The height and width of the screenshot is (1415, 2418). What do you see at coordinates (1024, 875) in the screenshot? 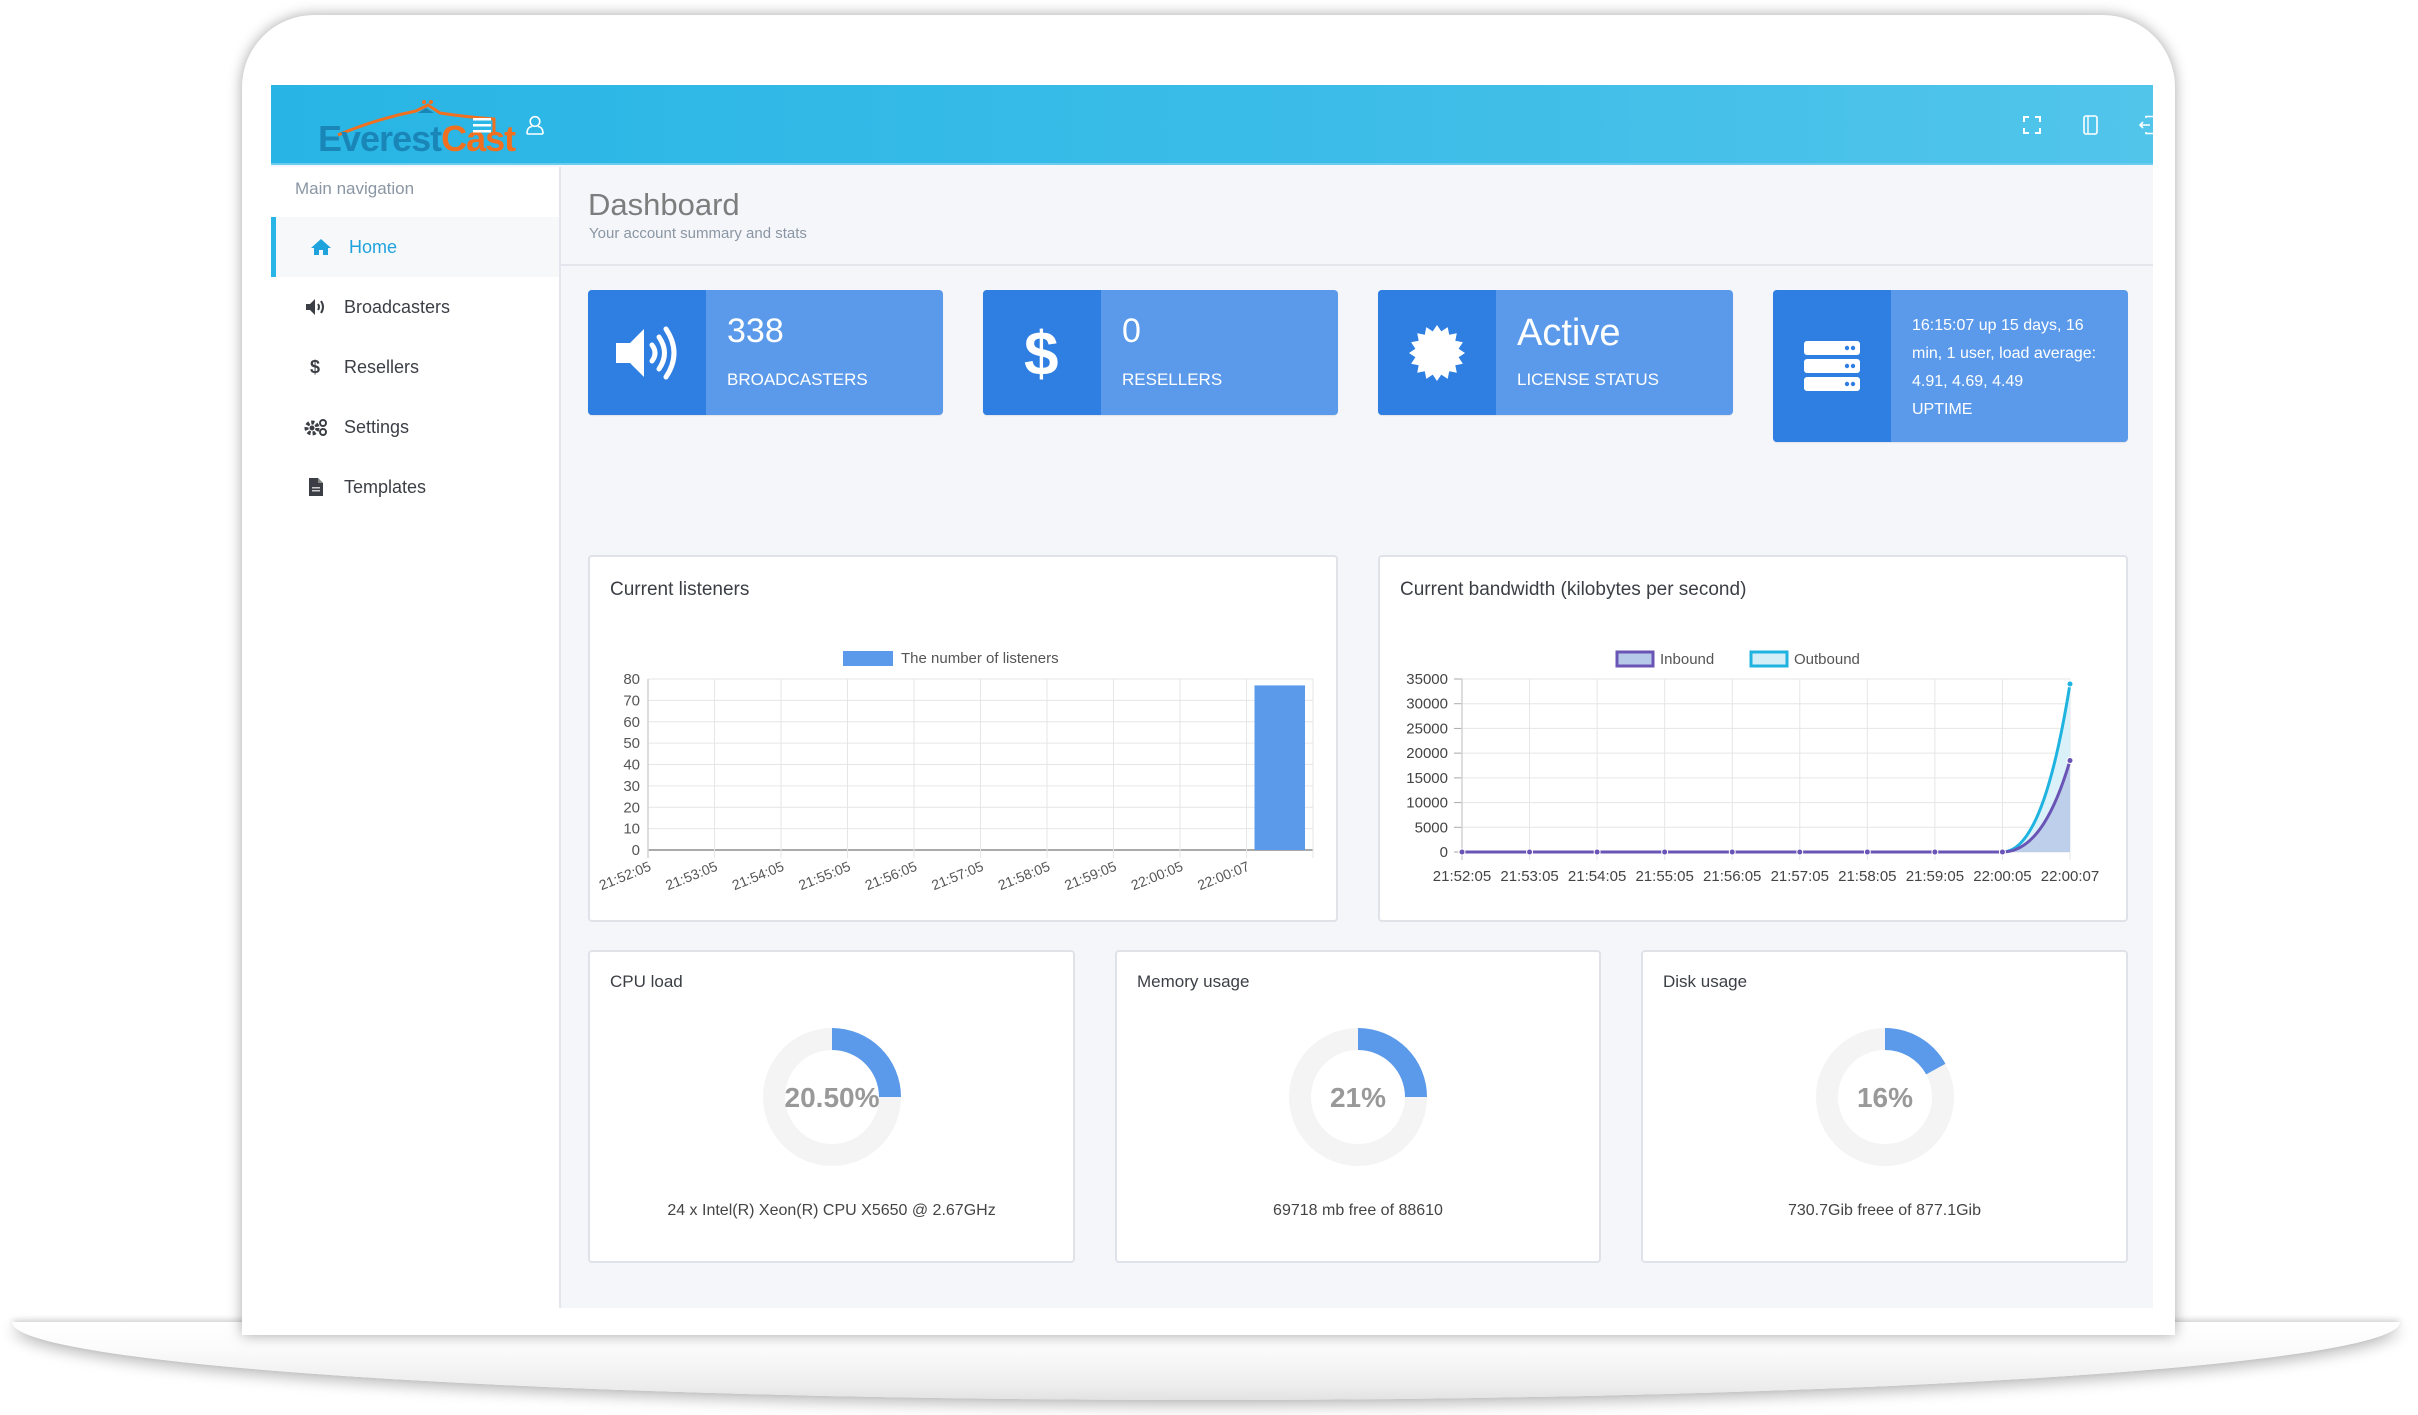
I see `x-tick-label: 21:58:05` at bounding box center [1024, 875].